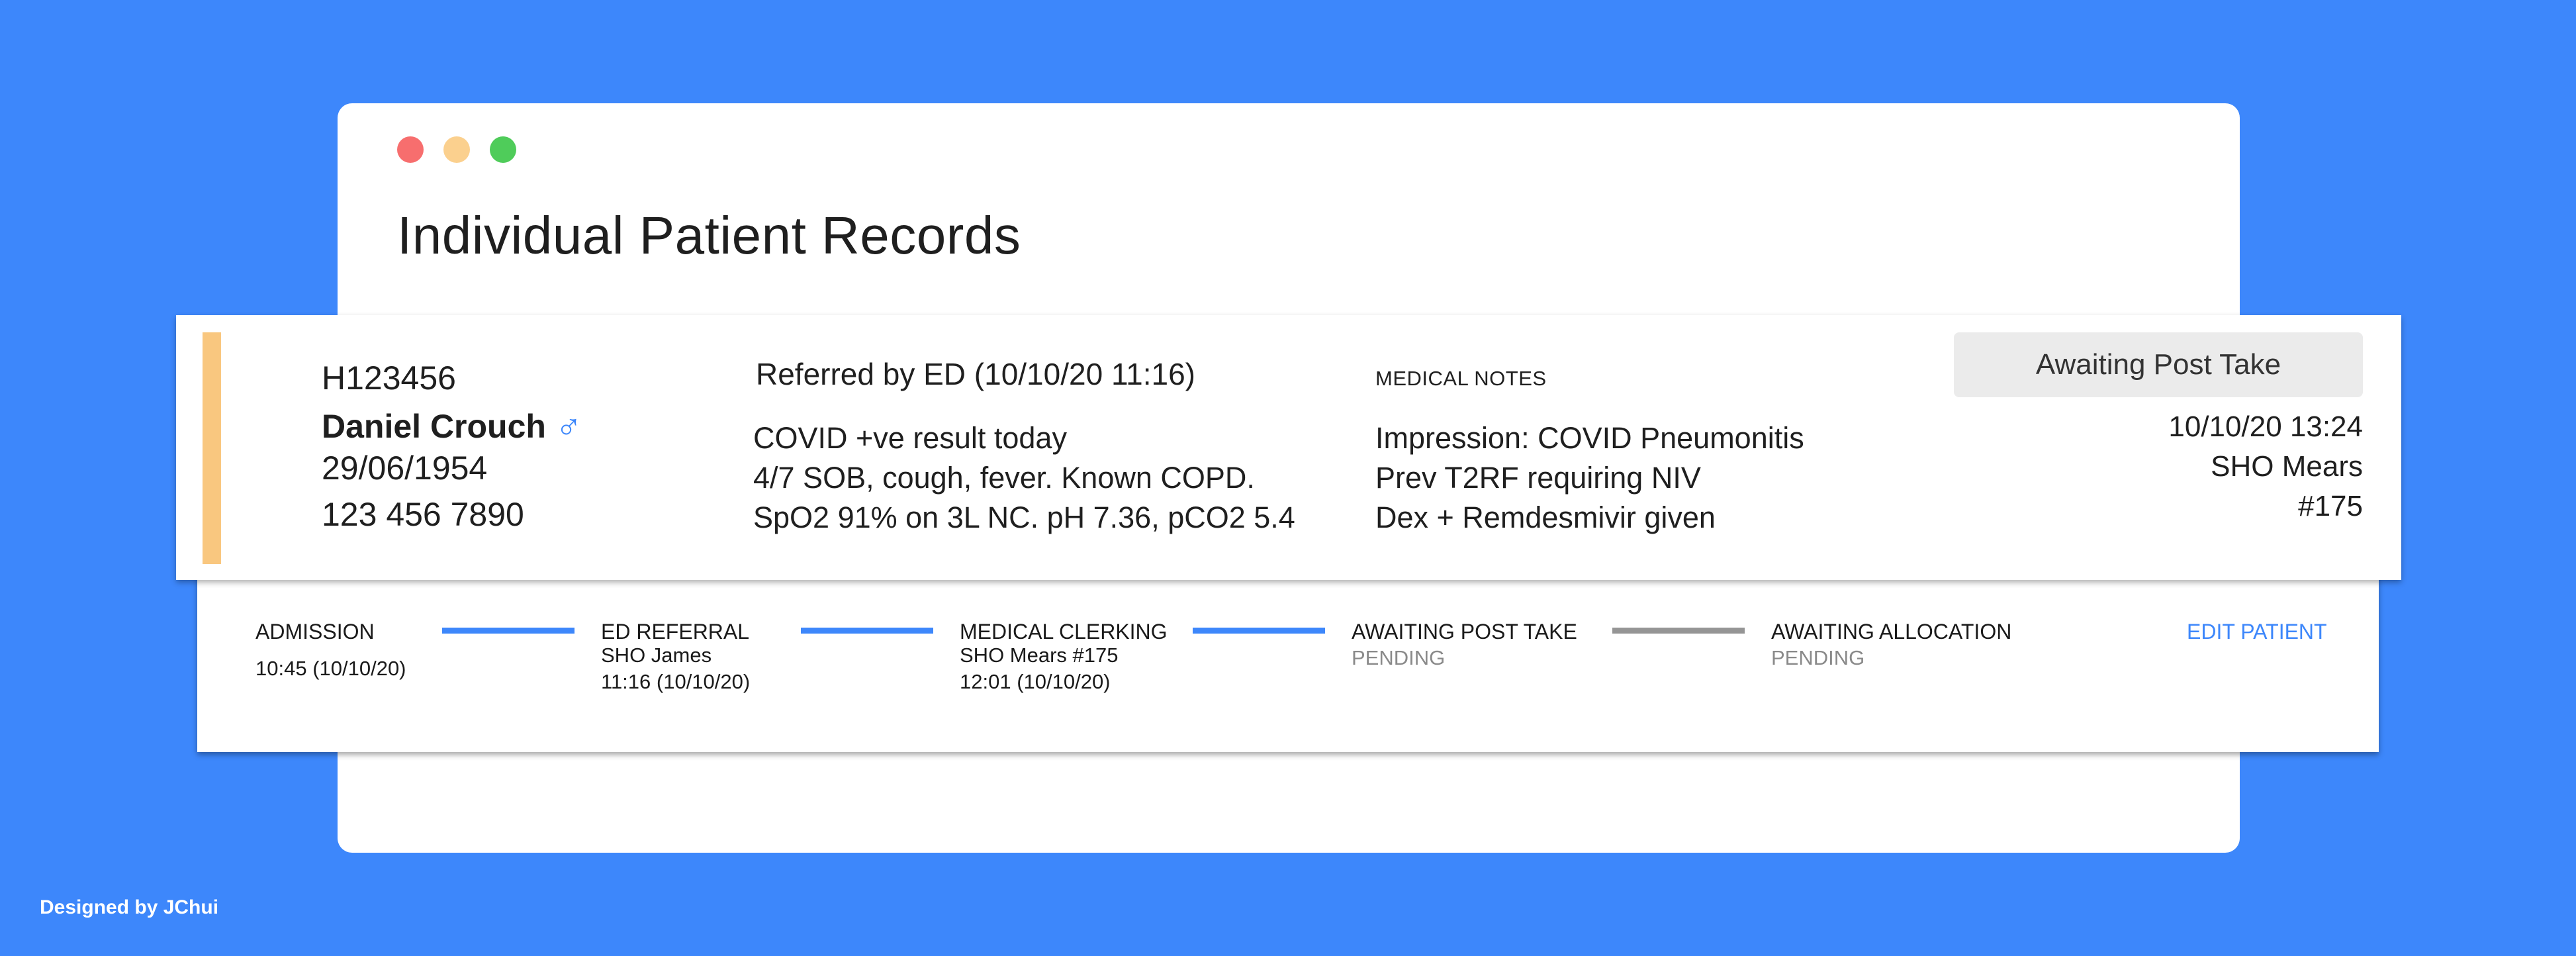 The width and height of the screenshot is (2576, 956). What do you see at coordinates (434, 426) in the screenshot?
I see `patient-name: Daniel Crouch` at bounding box center [434, 426].